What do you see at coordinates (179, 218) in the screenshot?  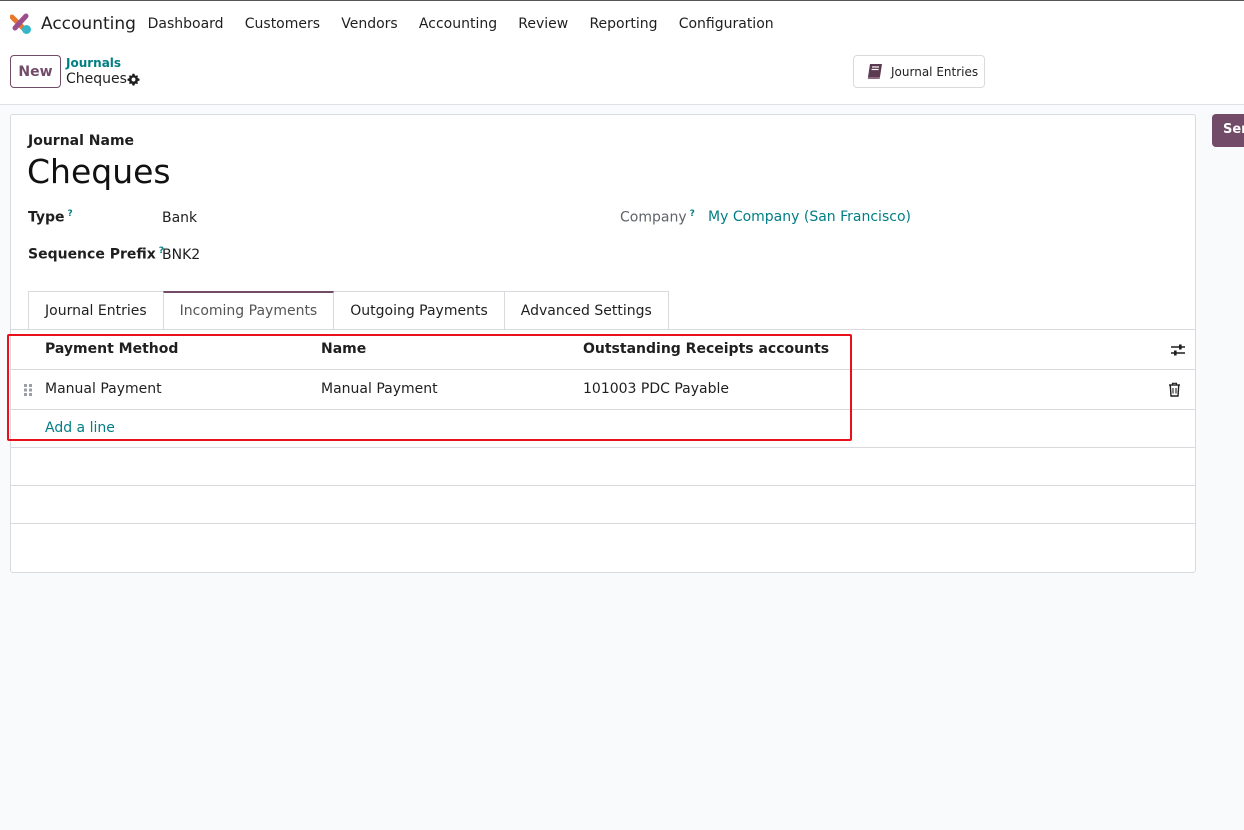 I see `type-field: Bank` at bounding box center [179, 218].